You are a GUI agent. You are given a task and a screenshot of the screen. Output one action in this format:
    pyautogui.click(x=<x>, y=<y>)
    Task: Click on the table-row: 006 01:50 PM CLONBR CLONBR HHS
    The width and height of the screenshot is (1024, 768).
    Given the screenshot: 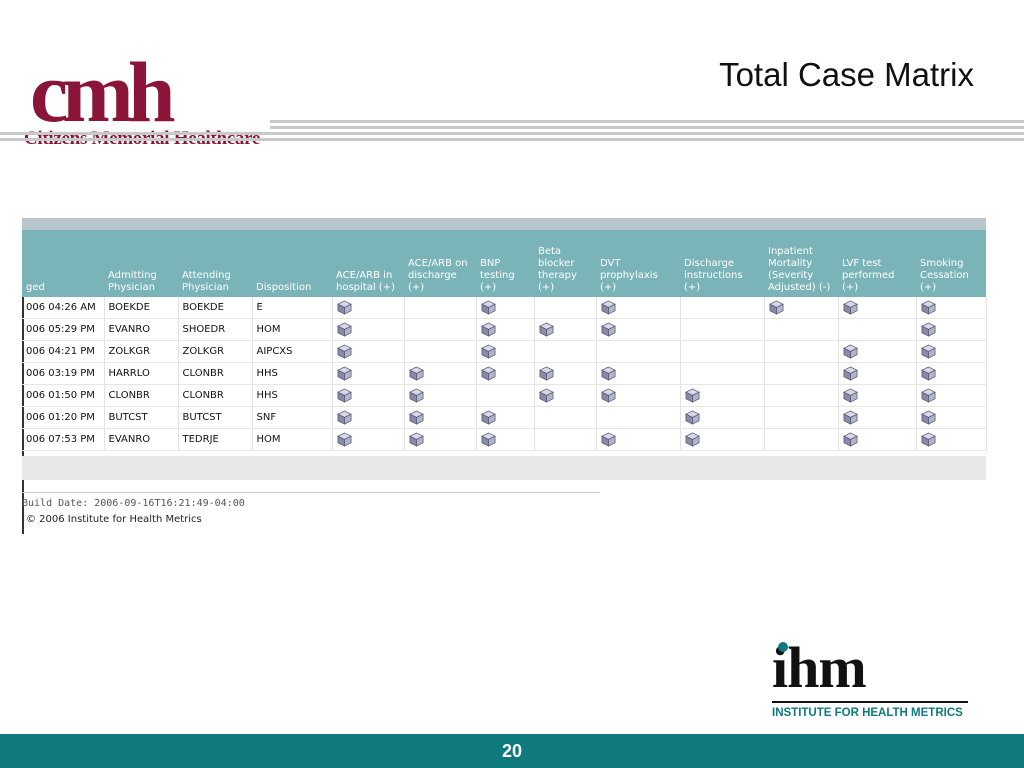 What is the action you would take?
    pyautogui.click(x=504, y=395)
    